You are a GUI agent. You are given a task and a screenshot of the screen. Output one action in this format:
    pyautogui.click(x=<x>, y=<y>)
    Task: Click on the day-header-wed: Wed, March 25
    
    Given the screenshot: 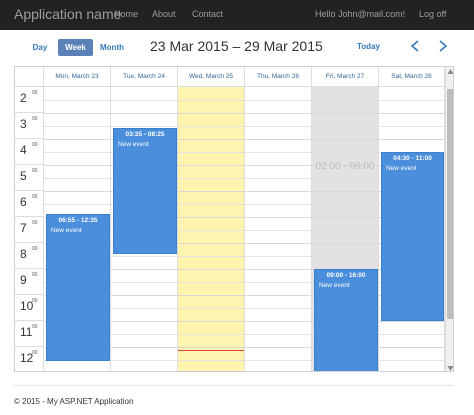 What is the action you would take?
    pyautogui.click(x=211, y=77)
    